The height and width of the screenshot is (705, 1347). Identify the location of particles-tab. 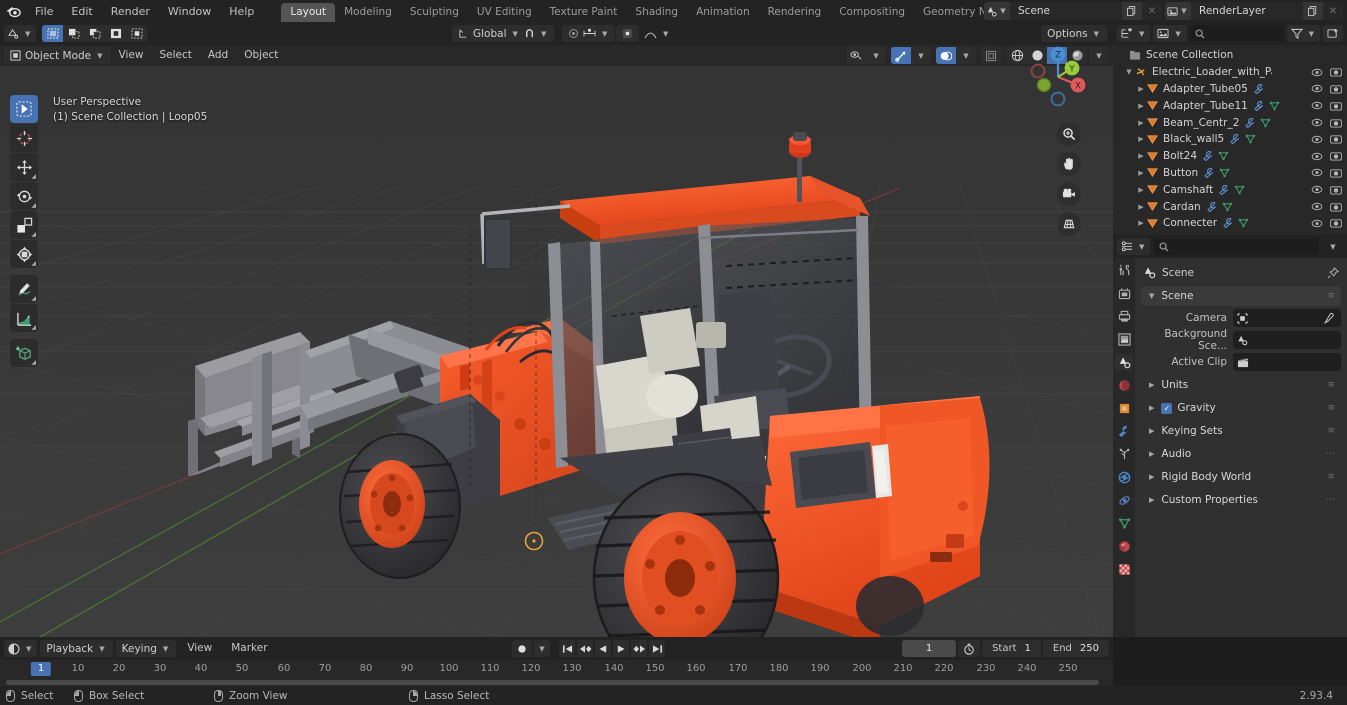
(1124, 454).